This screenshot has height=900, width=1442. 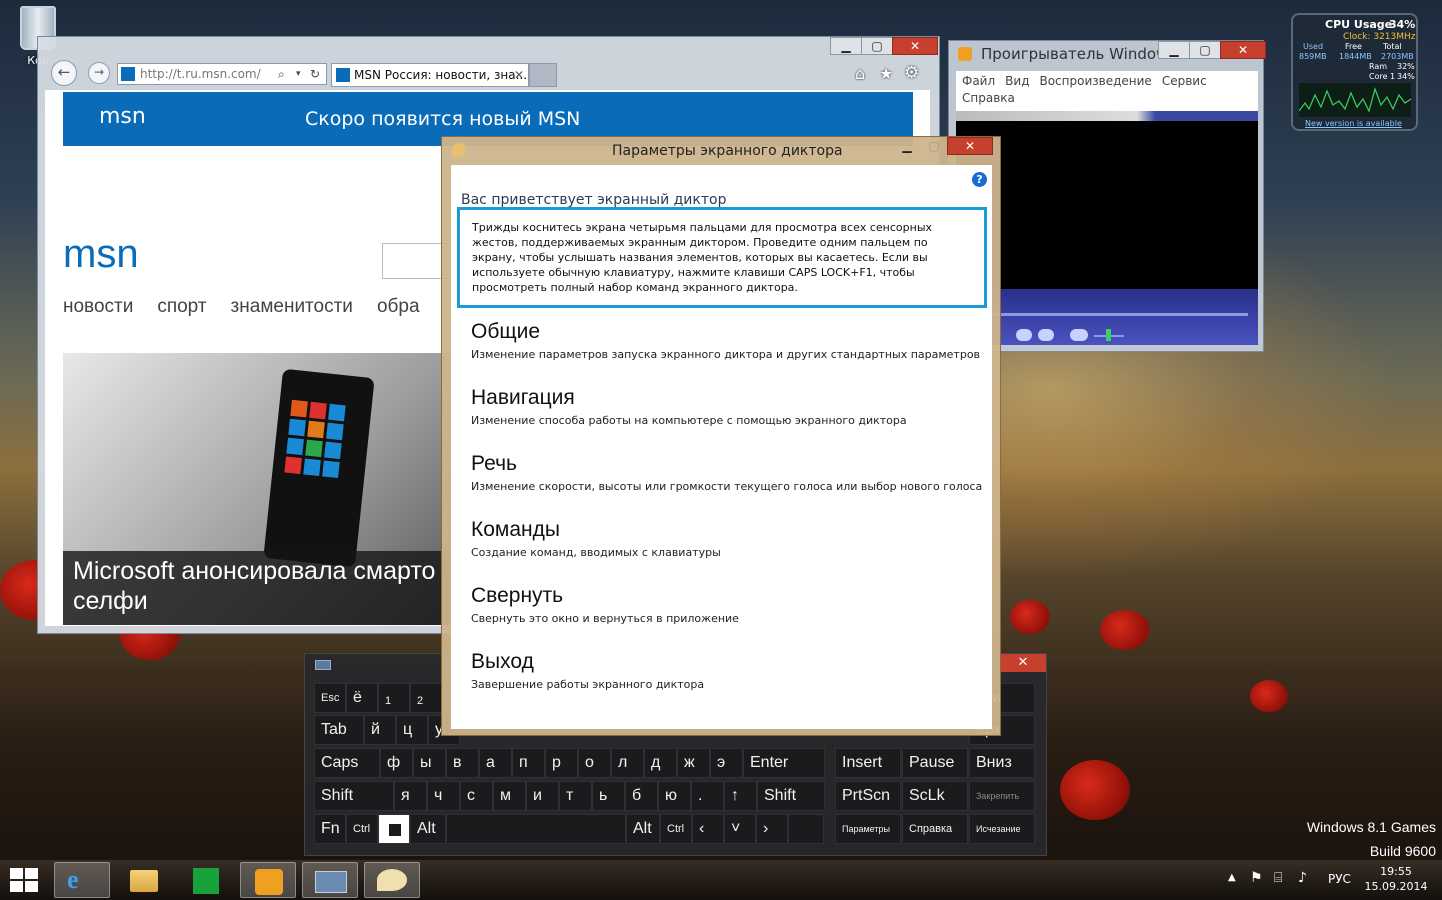 I want to click on osk-close-button: ✕, so click(x=1023, y=663).